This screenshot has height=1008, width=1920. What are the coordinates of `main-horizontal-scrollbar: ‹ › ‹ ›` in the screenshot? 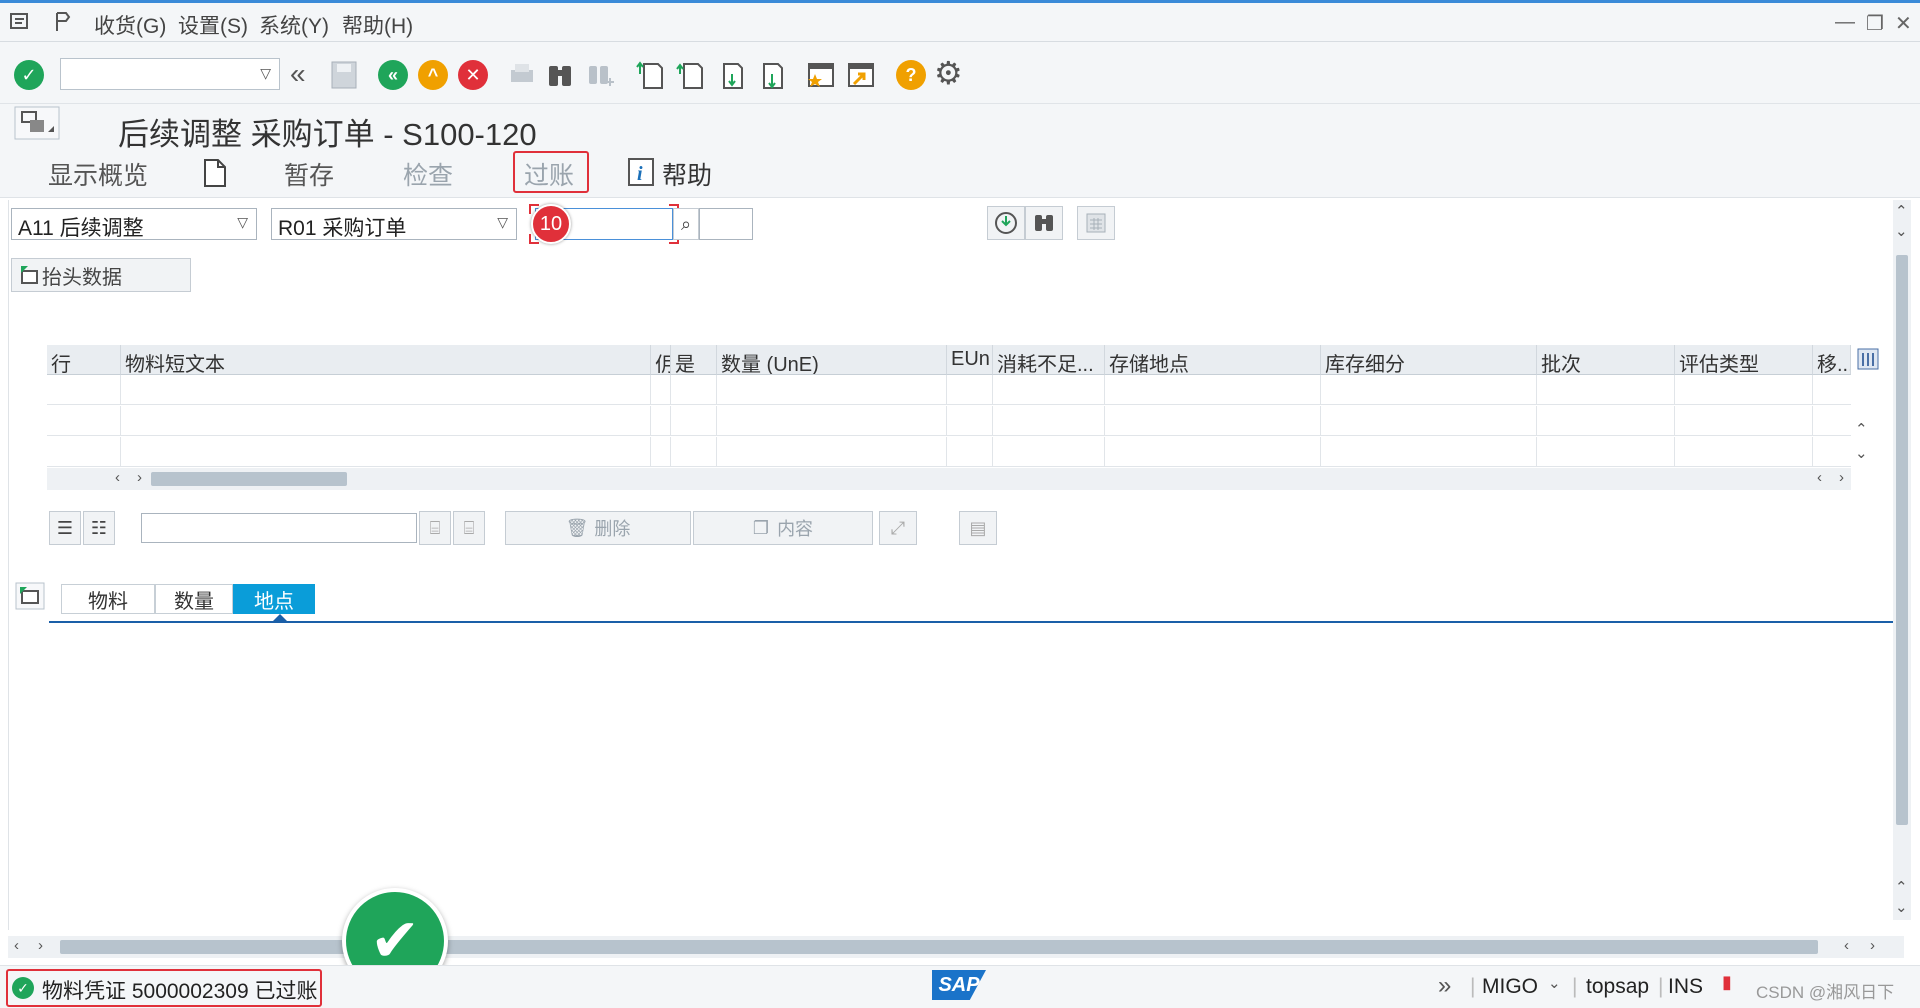 It's located at (956, 947).